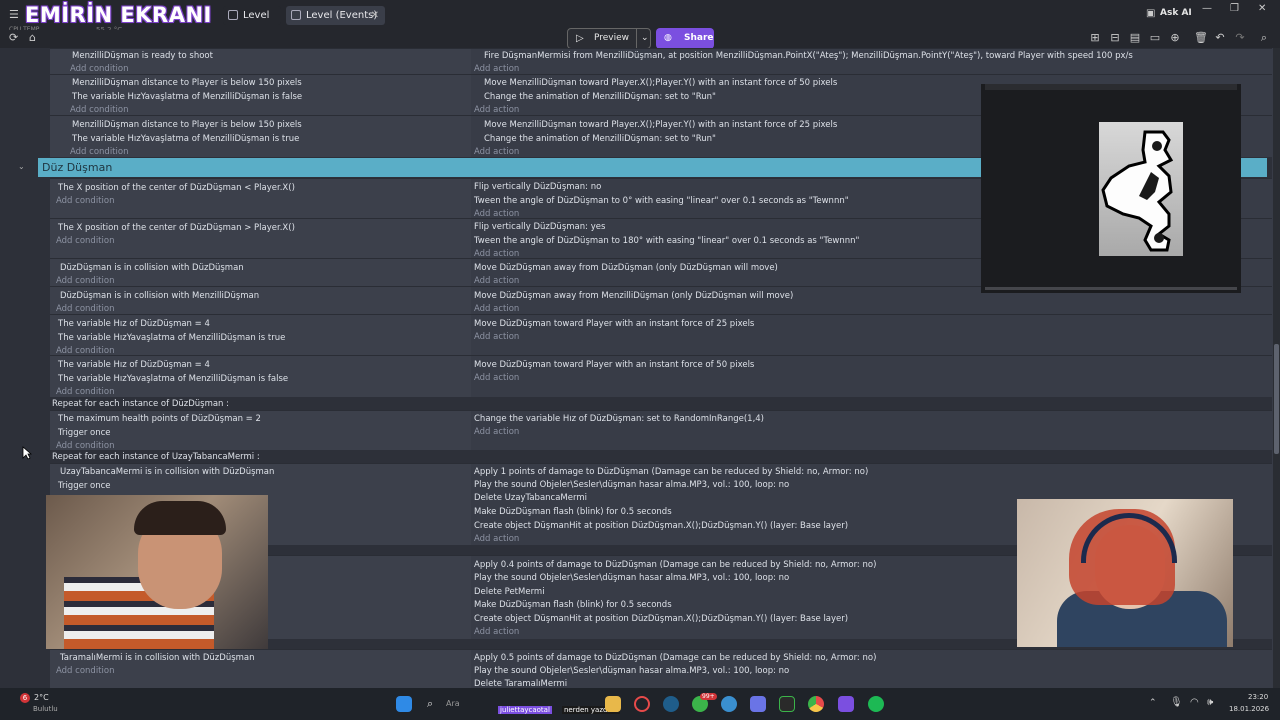 This screenshot has height=720, width=1280. Describe the element at coordinates (1150, 13) in the screenshot. I see `ask-ai-icon: ▣` at that location.